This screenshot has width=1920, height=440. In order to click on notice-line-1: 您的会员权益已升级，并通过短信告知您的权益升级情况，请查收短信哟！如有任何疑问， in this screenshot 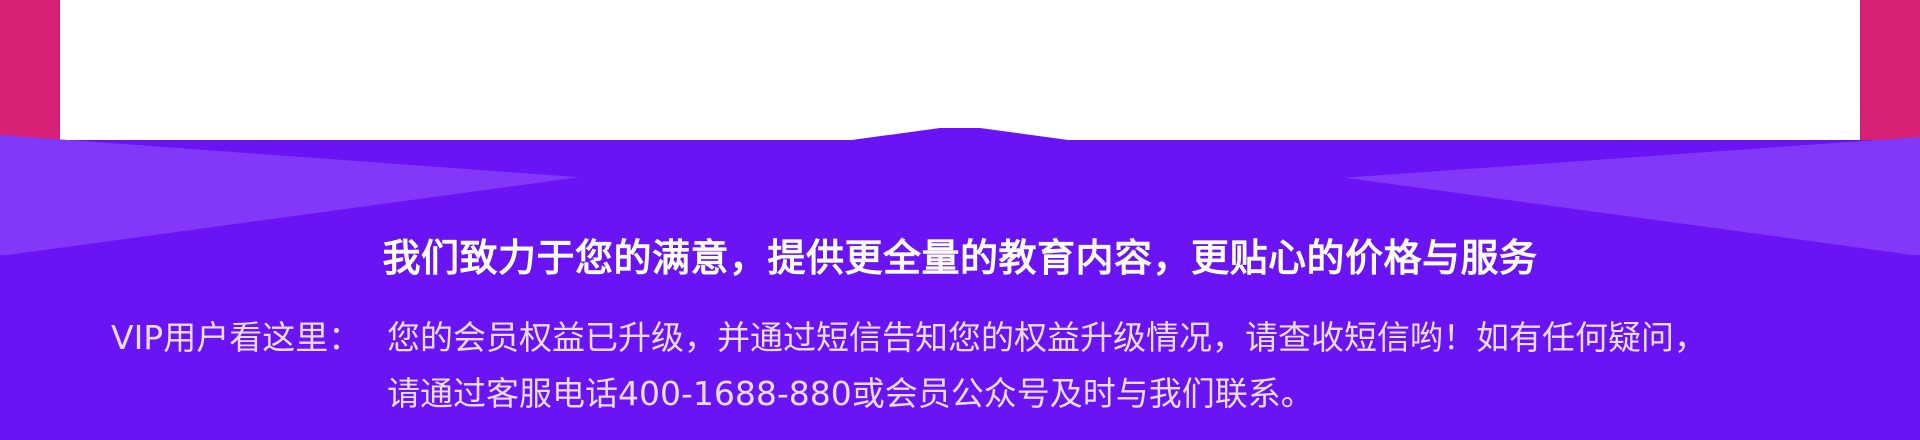, I will do `click(1047, 337)`.